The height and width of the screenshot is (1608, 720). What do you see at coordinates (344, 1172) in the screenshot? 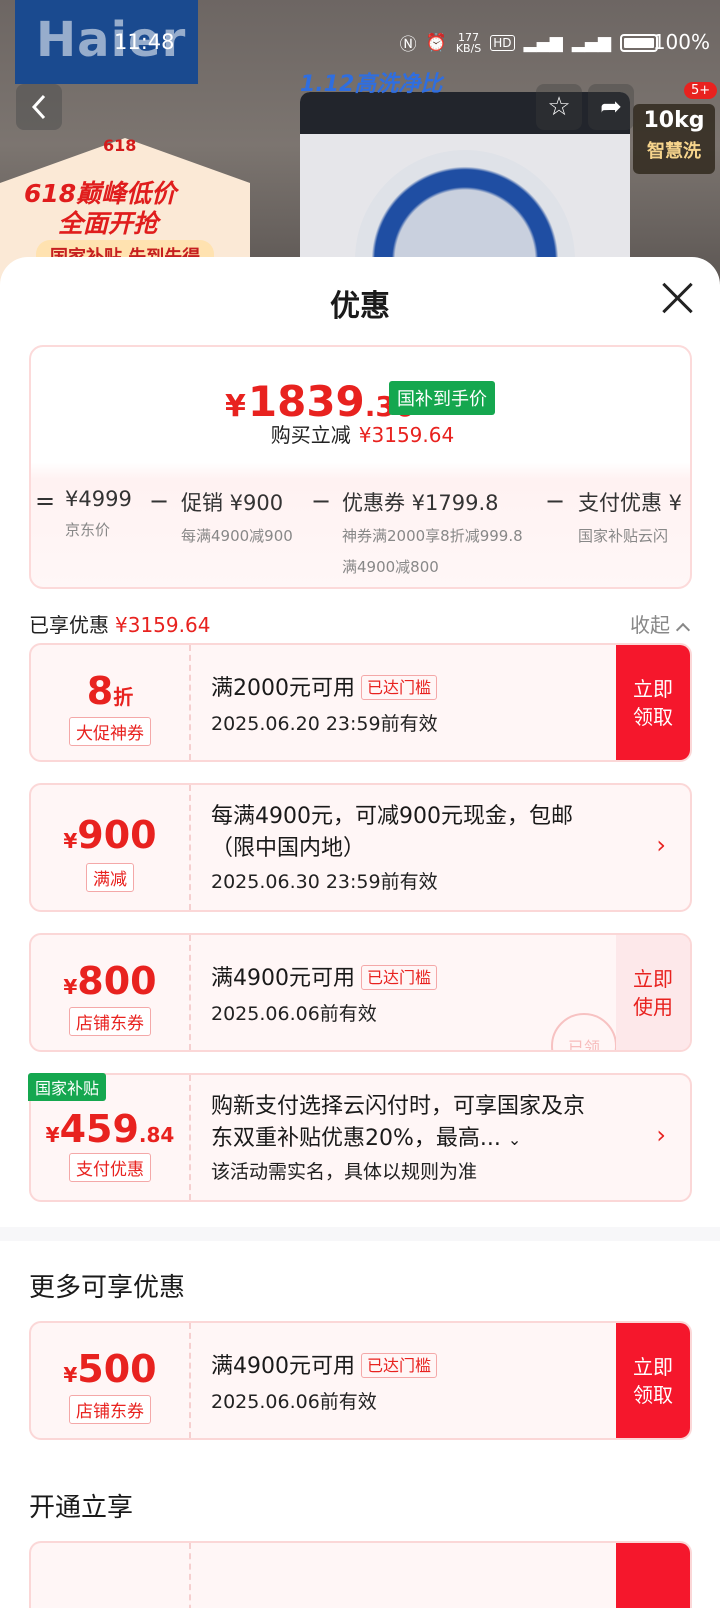
I see `coupon-note: 该活动需实名，具体以规则为准` at bounding box center [344, 1172].